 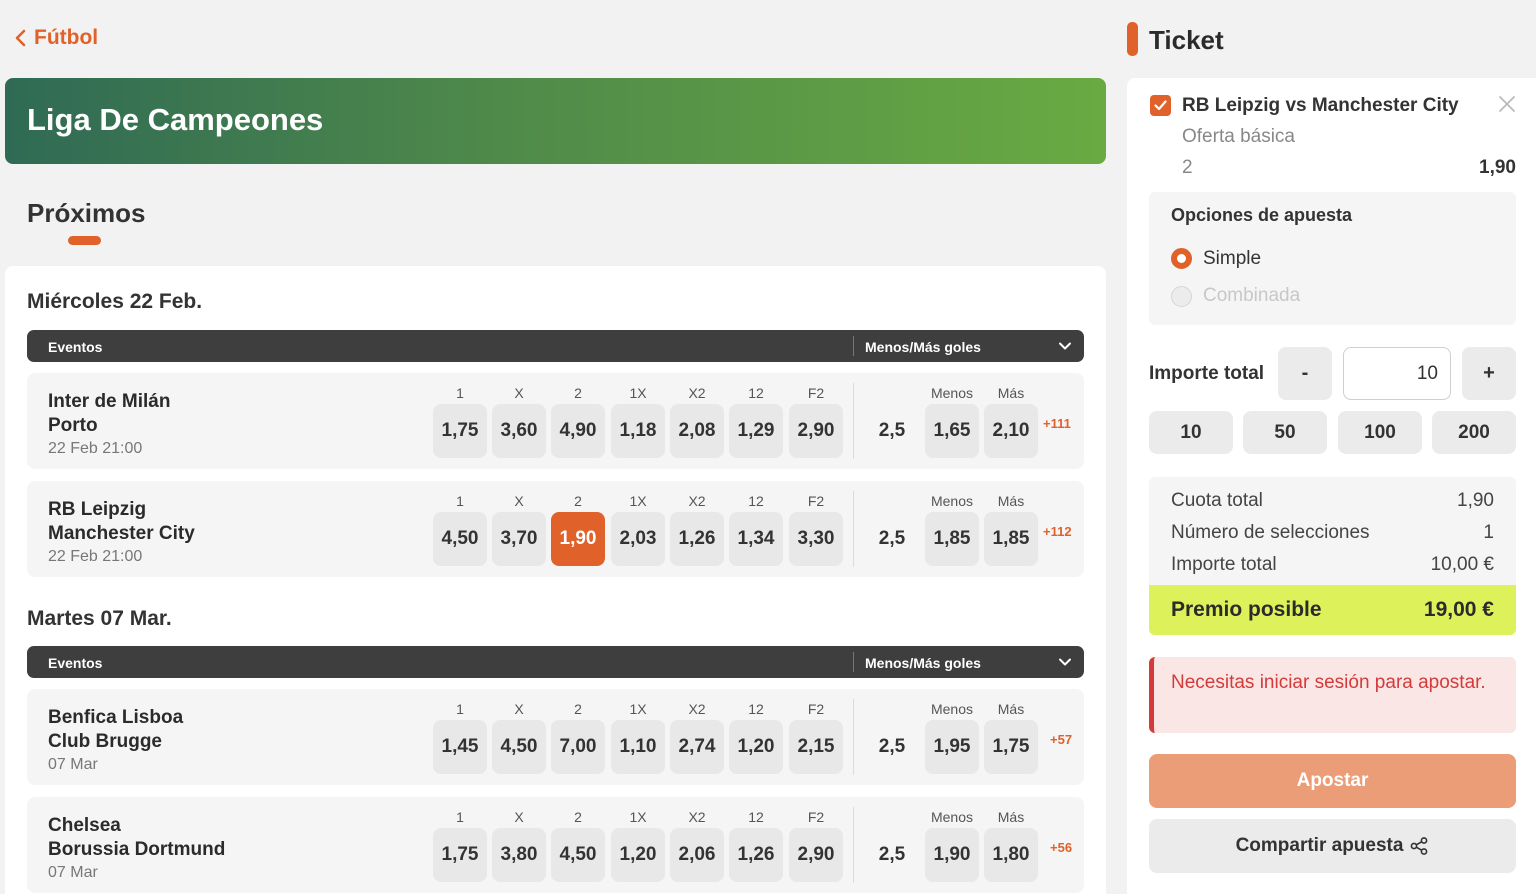 What do you see at coordinates (1251, 296) in the screenshot?
I see `radio-combined-label: Combinada` at bounding box center [1251, 296].